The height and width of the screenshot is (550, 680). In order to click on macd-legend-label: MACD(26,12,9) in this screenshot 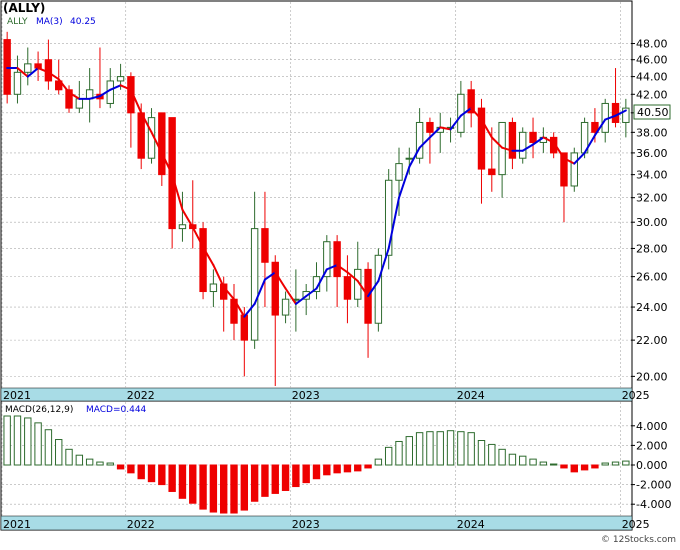, I will do `click(39, 410)`.